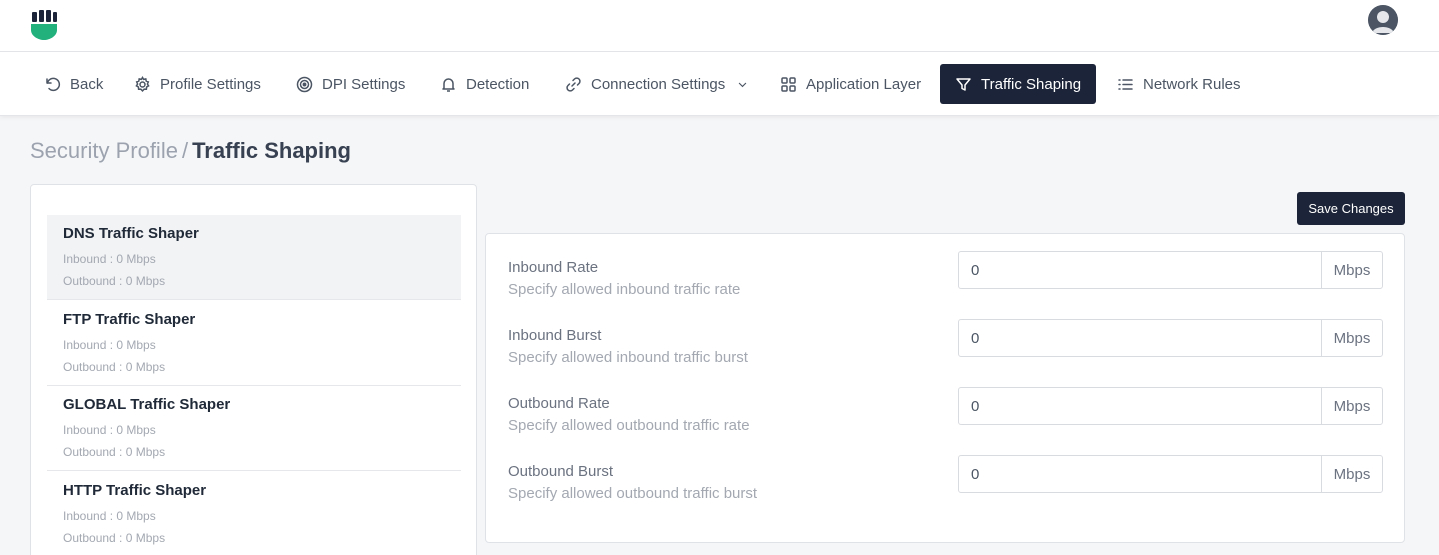  I want to click on nav-traffic-shaping: Traffic Shaping, so click(1018, 84).